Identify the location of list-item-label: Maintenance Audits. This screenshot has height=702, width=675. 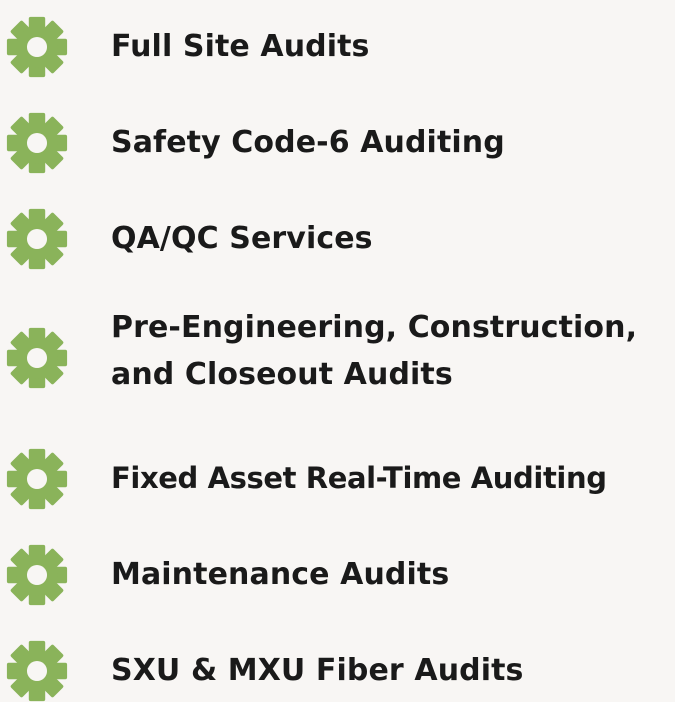
(280, 574).